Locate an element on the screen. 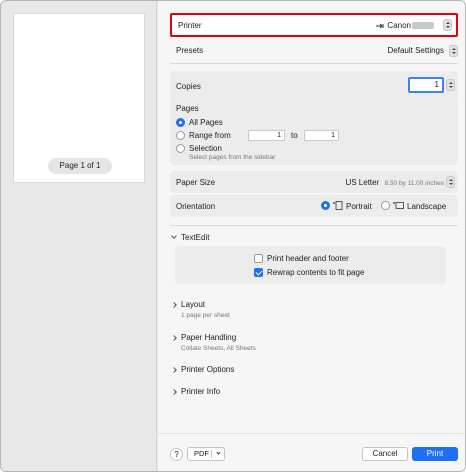 The height and width of the screenshot is (472, 466). portrait-label: Portrait is located at coordinates (359, 206).